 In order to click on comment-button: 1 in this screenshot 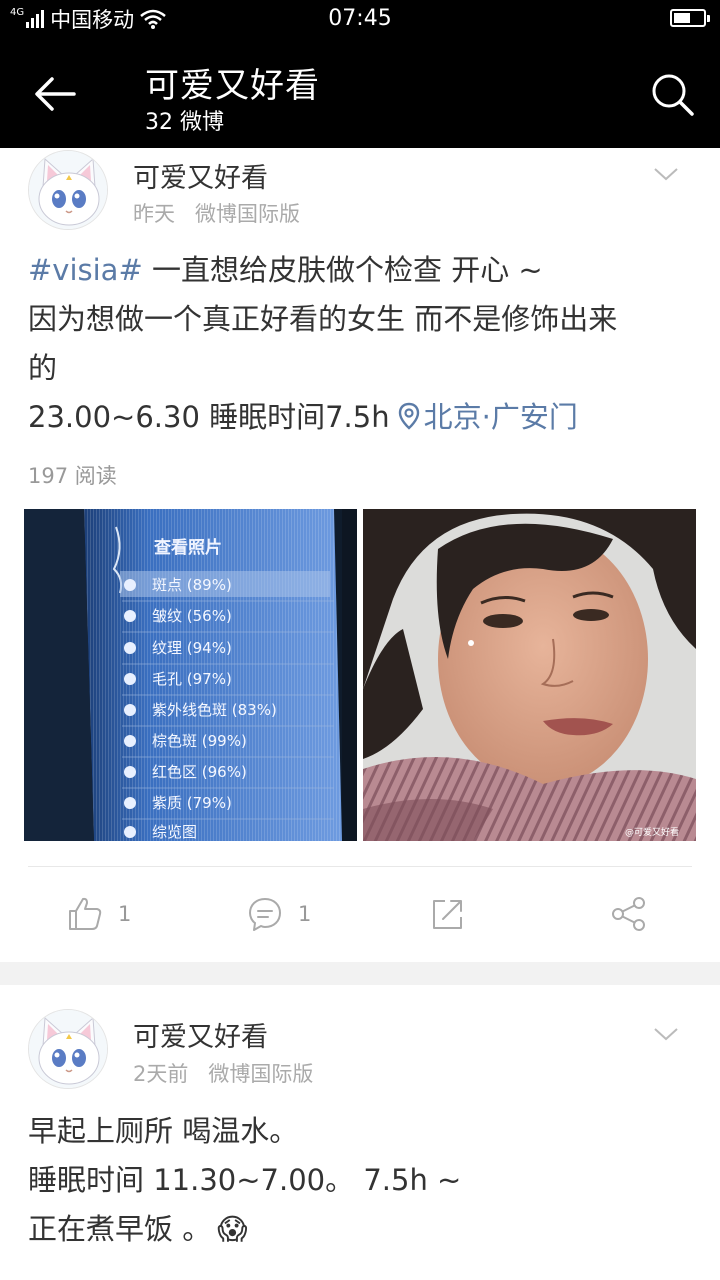, I will do `click(278, 914)`.